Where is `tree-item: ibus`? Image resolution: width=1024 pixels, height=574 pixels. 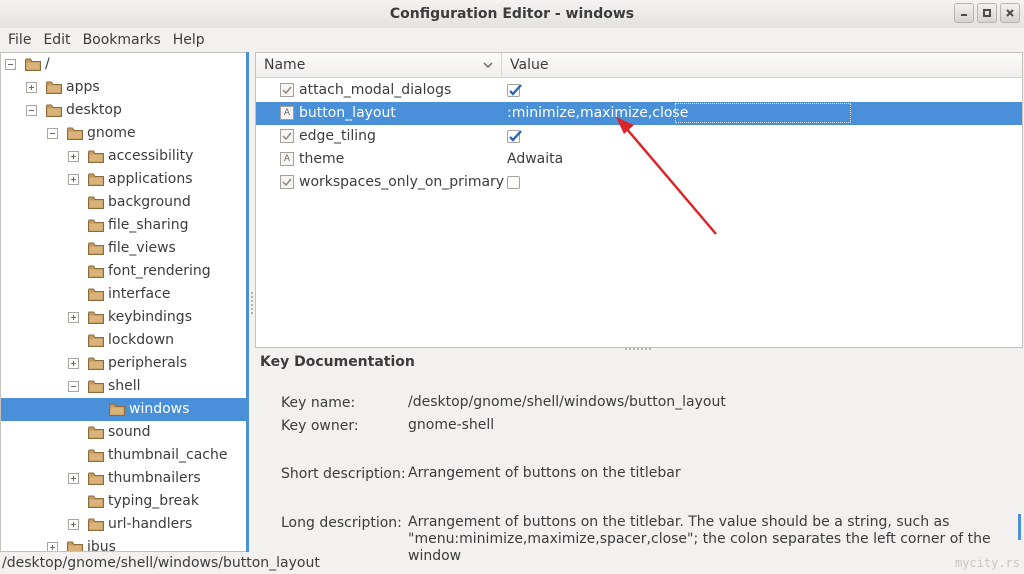 tree-item: ibus is located at coordinates (124, 544).